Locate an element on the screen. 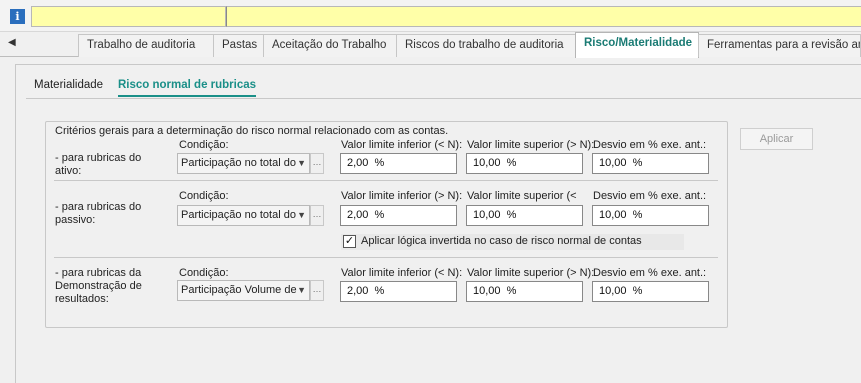 This screenshot has height=383, width=861. tab-risco-materialidade: Risco/Materialidade is located at coordinates (637, 45).